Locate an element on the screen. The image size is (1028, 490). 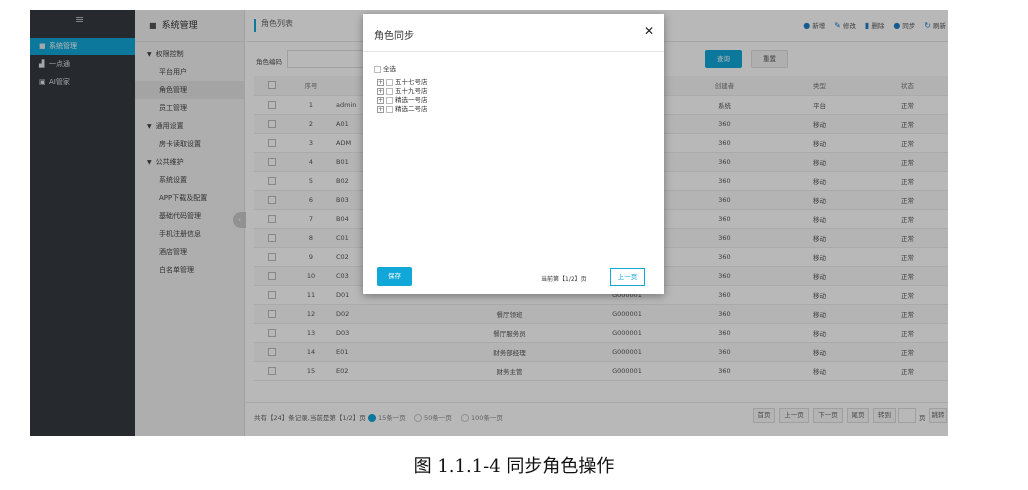
store-tree-node: + 精选二号店 is located at coordinates (402, 108).